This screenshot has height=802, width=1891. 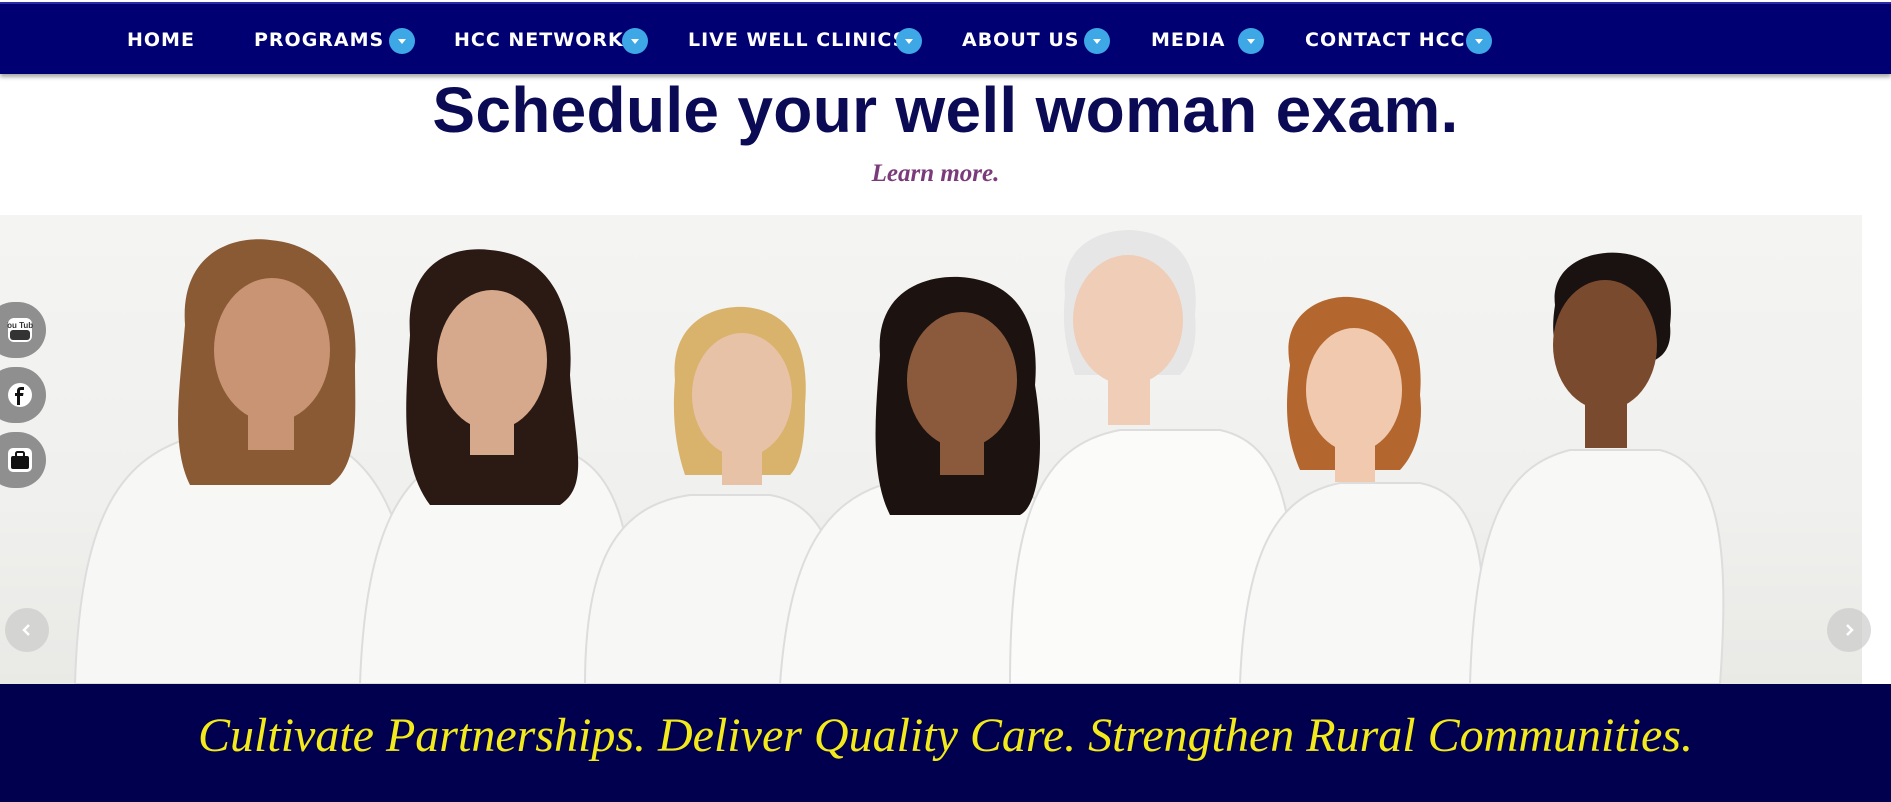 I want to click on learn-more-link: Learn more., so click(x=935, y=174).